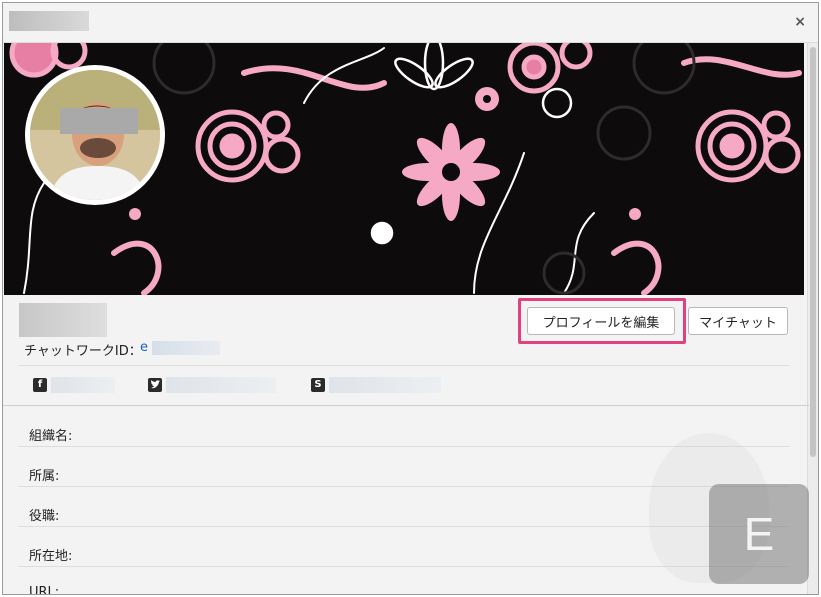  What do you see at coordinates (385, 385) in the screenshot?
I see `skype-account-redaction` at bounding box center [385, 385].